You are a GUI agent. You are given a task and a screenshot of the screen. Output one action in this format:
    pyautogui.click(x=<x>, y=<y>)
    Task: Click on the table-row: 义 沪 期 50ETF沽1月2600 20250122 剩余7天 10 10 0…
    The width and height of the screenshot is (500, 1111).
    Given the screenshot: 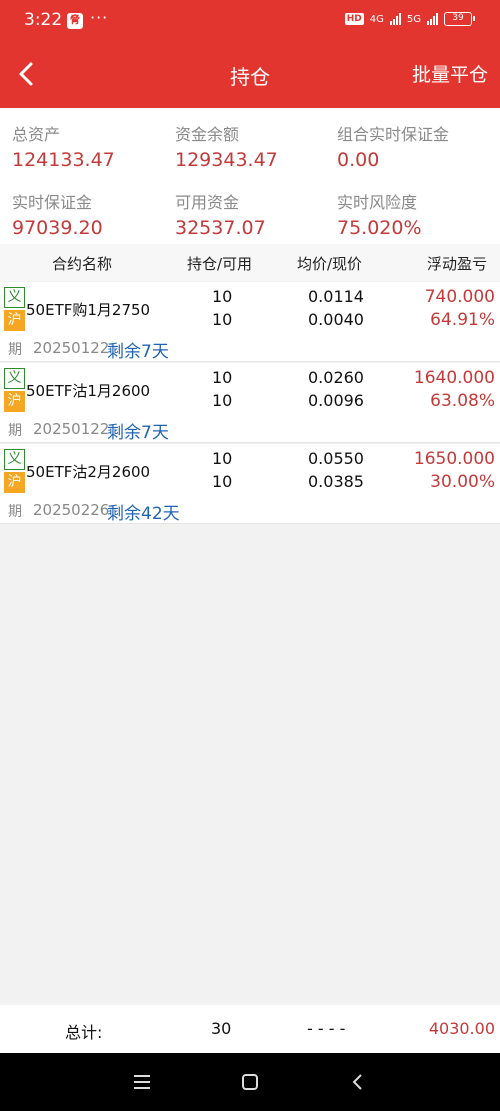 What is the action you would take?
    pyautogui.click(x=250, y=403)
    